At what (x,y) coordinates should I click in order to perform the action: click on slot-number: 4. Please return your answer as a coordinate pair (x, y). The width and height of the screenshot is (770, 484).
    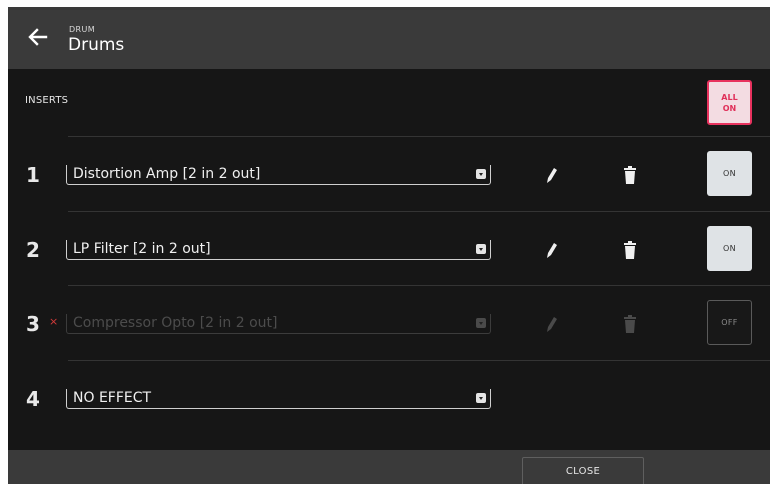
    Looking at the image, I should click on (33, 399).